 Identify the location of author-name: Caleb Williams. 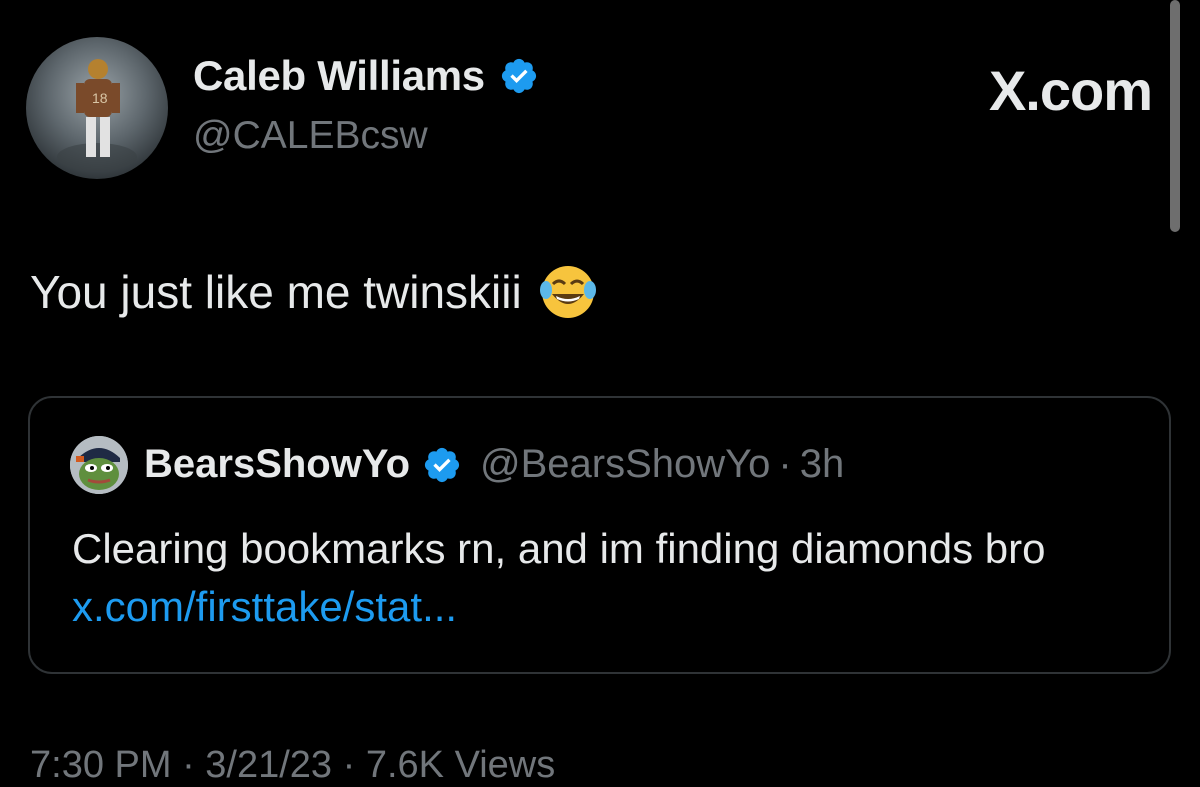
(339, 76).